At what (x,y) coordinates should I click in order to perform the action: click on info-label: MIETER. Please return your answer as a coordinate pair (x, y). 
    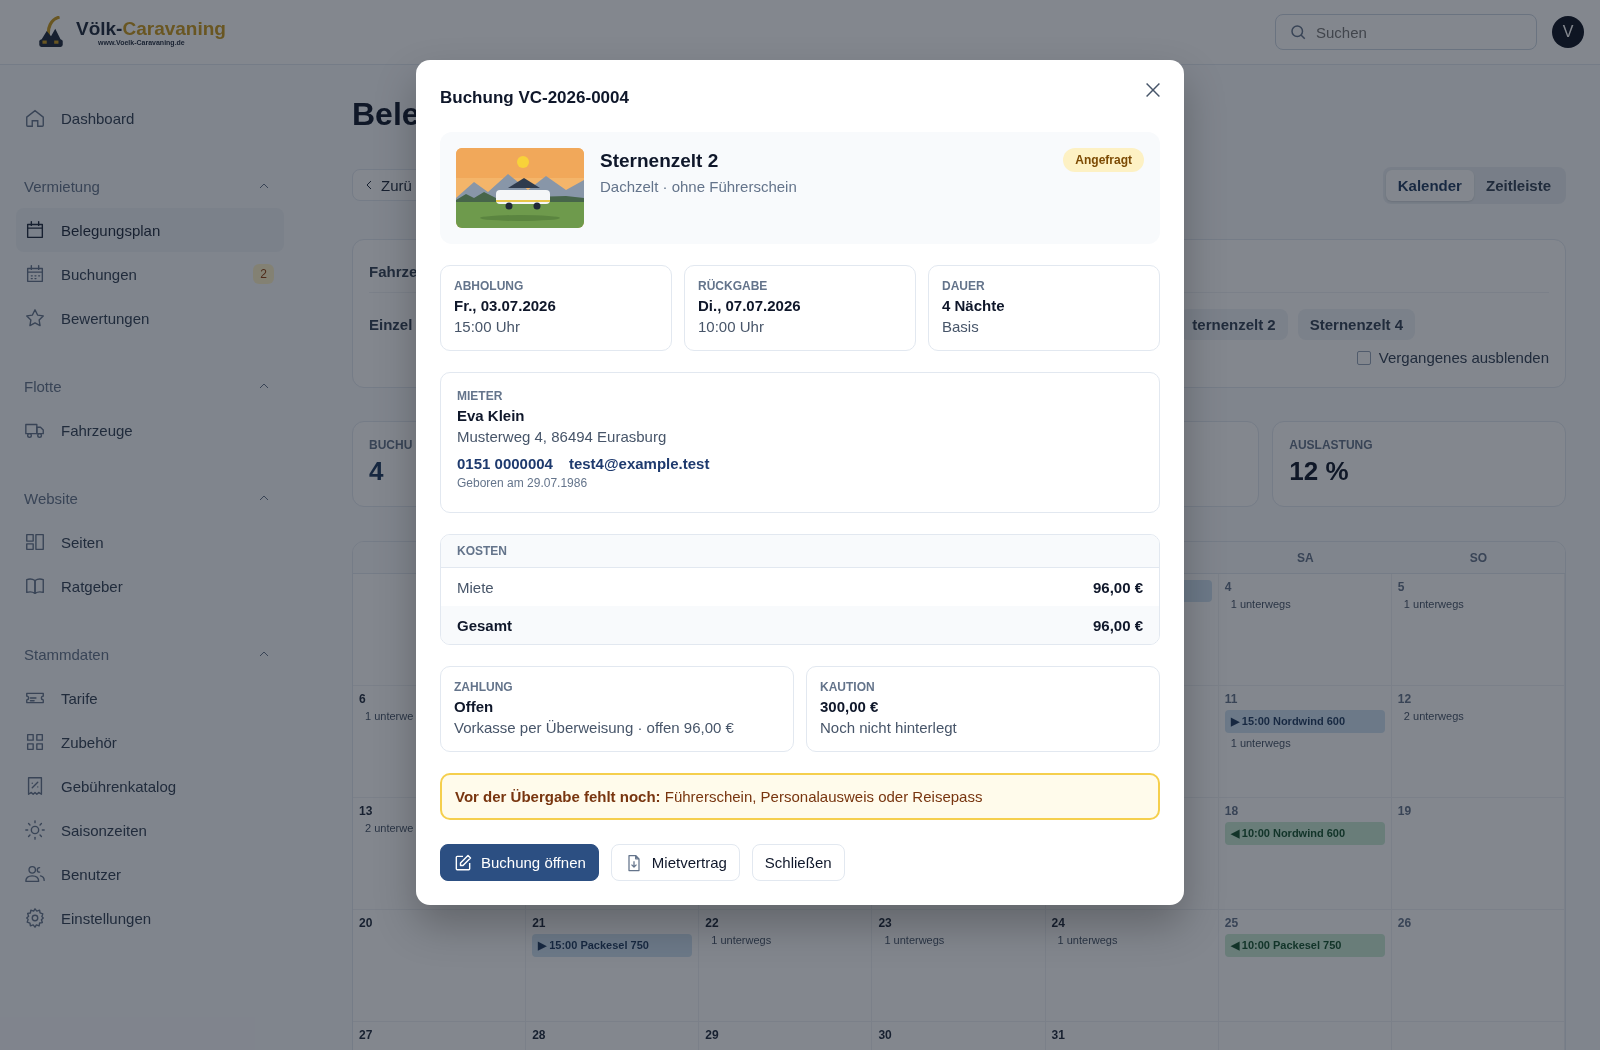
    Looking at the image, I should click on (480, 396).